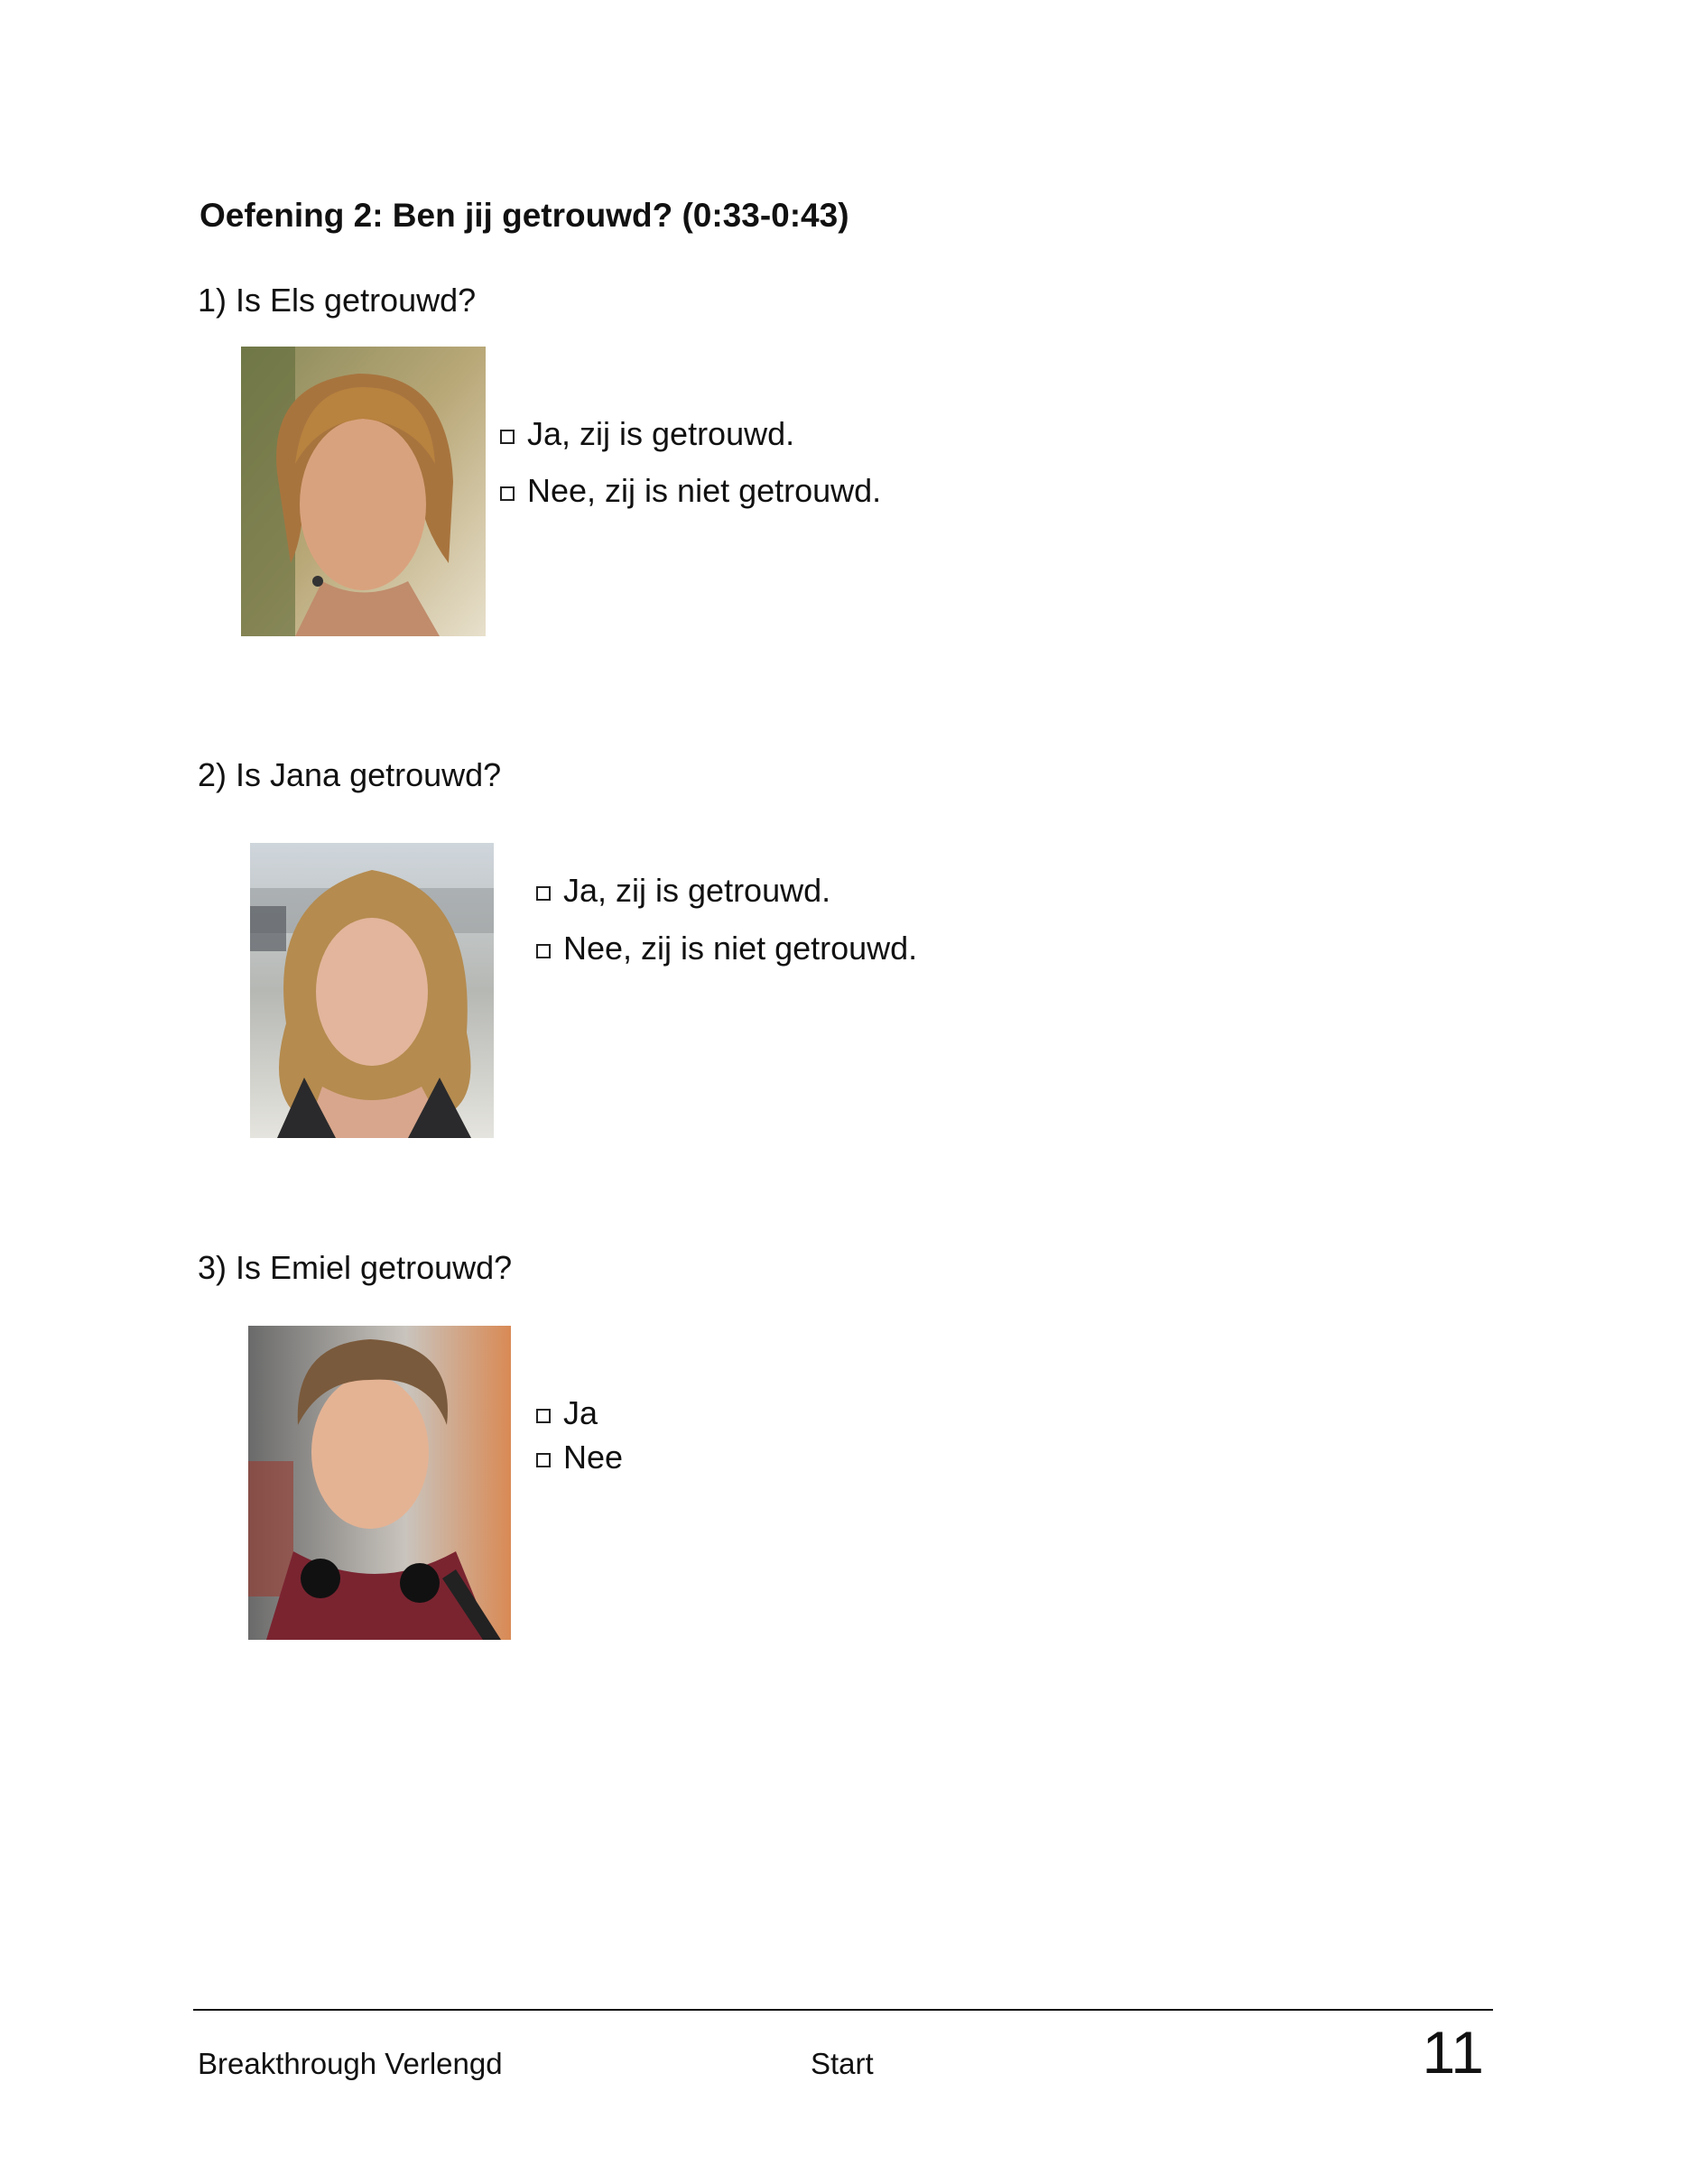 This screenshot has height=2184, width=1688. I want to click on question-1: 1) Is Els getrouwd?, so click(338, 300).